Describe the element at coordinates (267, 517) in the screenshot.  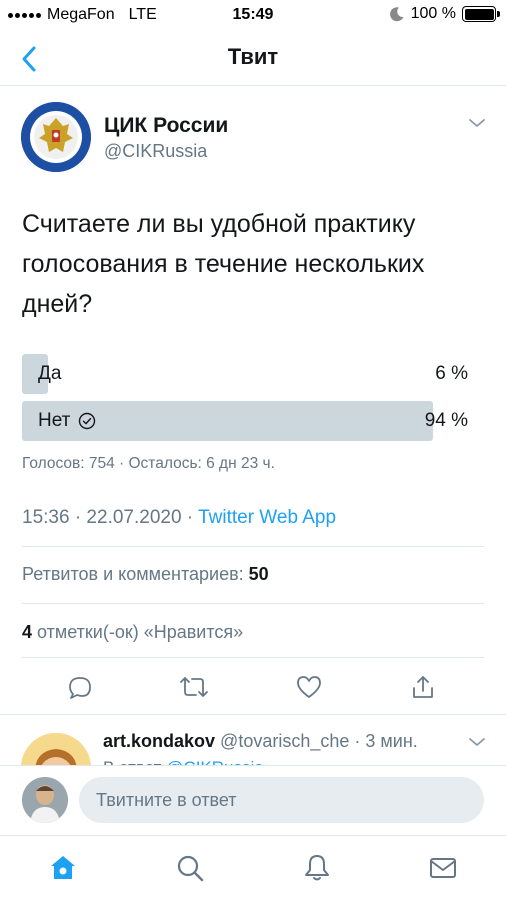
I see `tweet-source-link: Twitter Web App` at that location.